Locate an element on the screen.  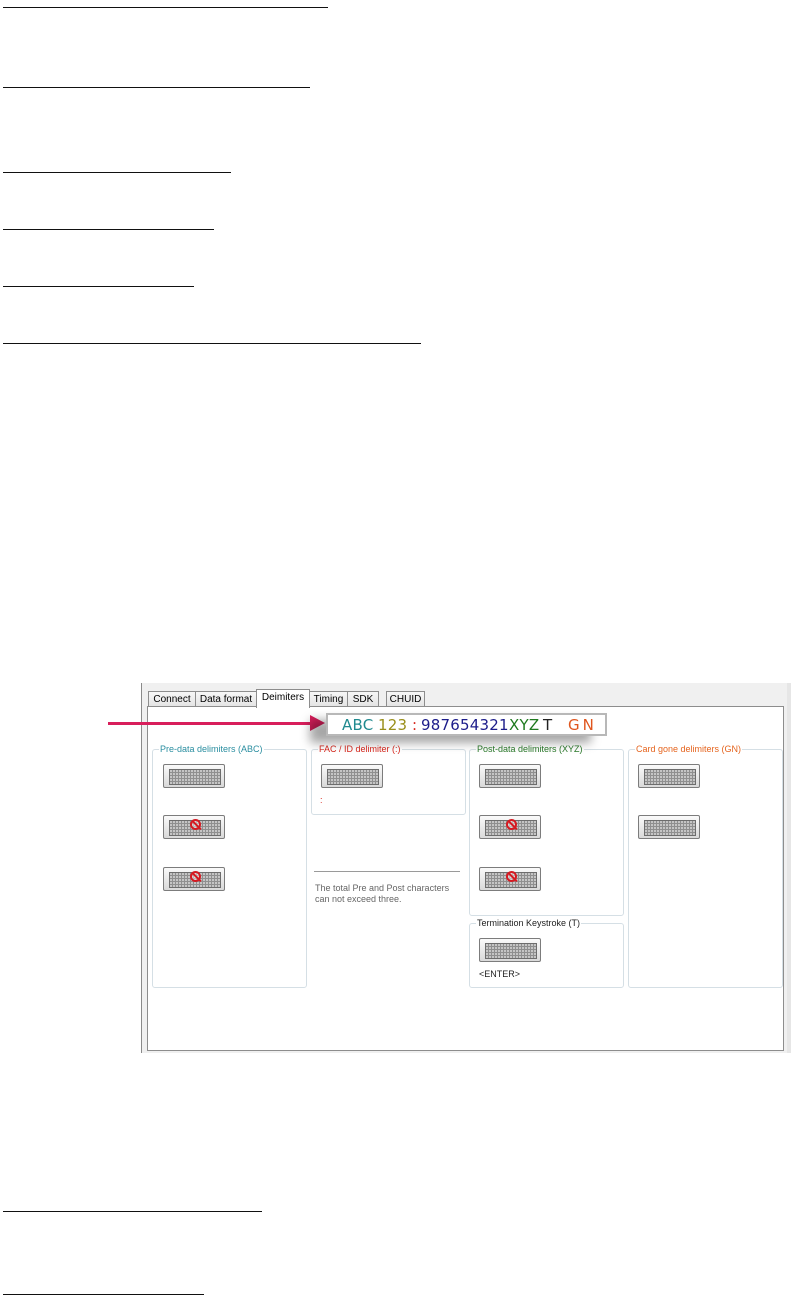
post-delimiter-1-button is located at coordinates (510, 776).